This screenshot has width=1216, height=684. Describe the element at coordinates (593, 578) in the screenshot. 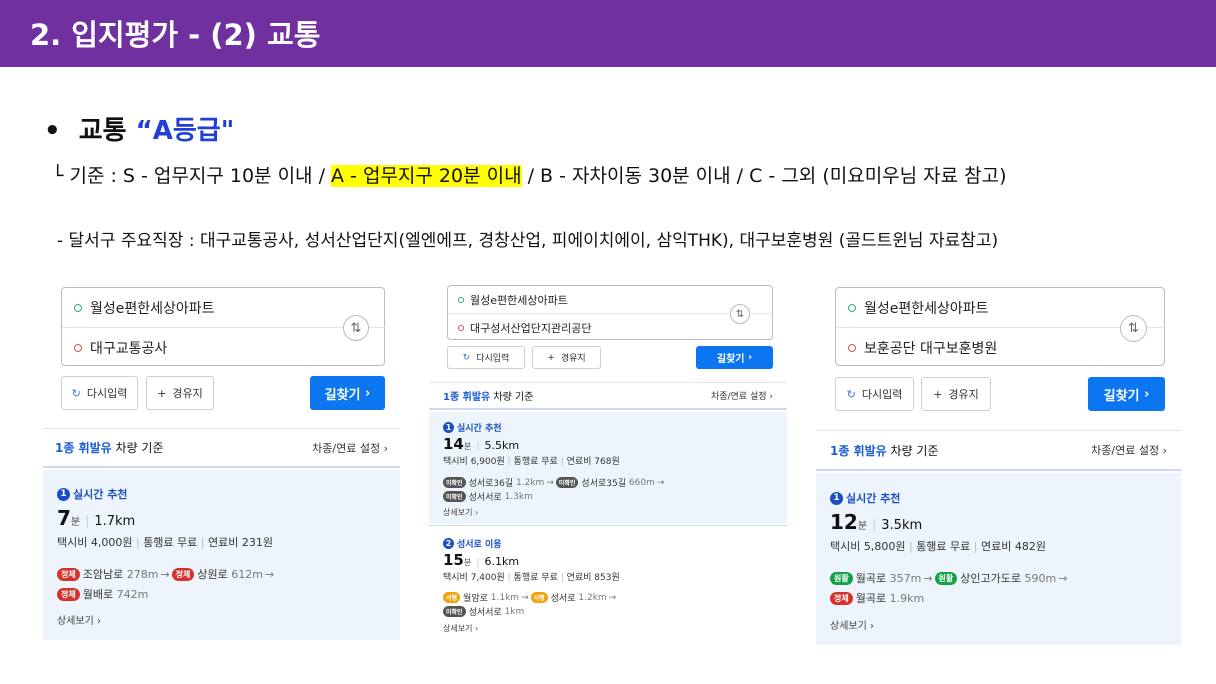

I see `fuel-cost: 연료비 853원` at that location.